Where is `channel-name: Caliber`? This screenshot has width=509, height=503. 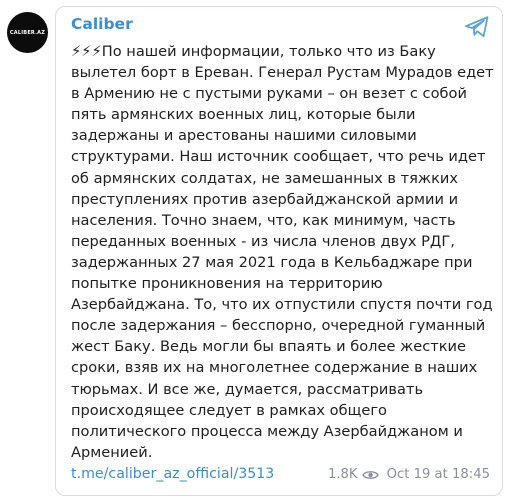 channel-name: Caliber is located at coordinates (102, 24).